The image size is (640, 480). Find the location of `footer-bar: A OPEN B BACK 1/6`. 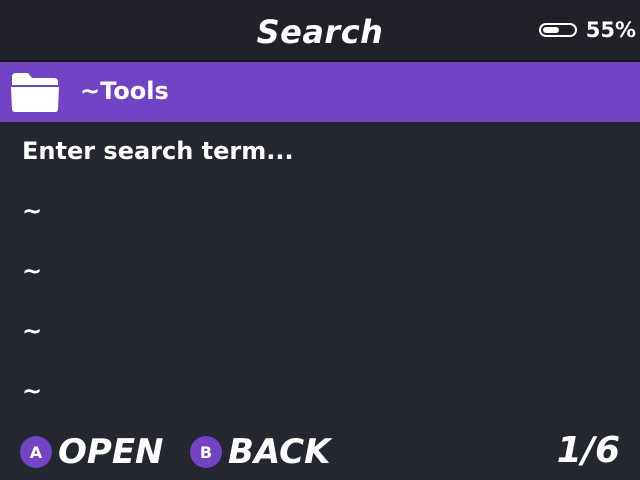

footer-bar: A OPEN B BACK 1/6 is located at coordinates (320, 450).